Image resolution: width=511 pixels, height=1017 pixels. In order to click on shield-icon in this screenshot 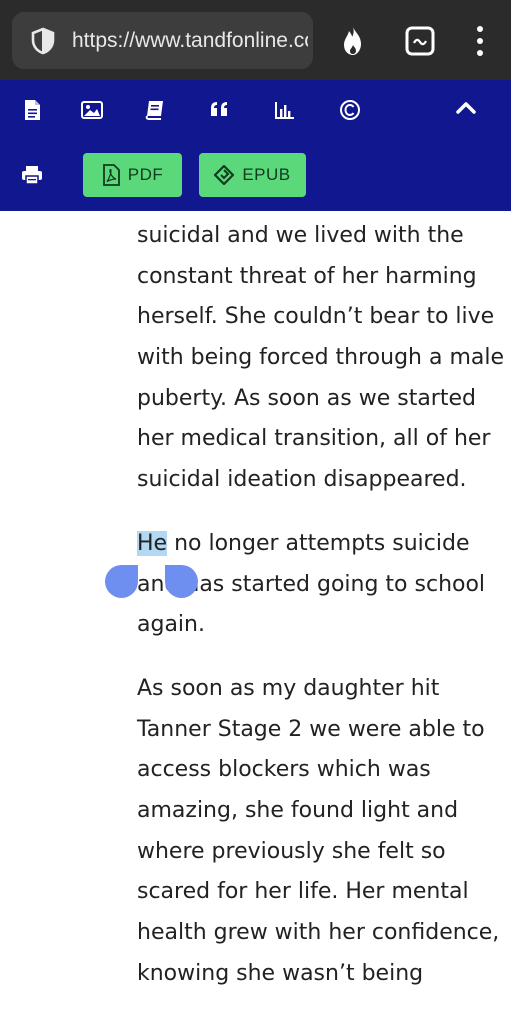, I will do `click(43, 41)`.